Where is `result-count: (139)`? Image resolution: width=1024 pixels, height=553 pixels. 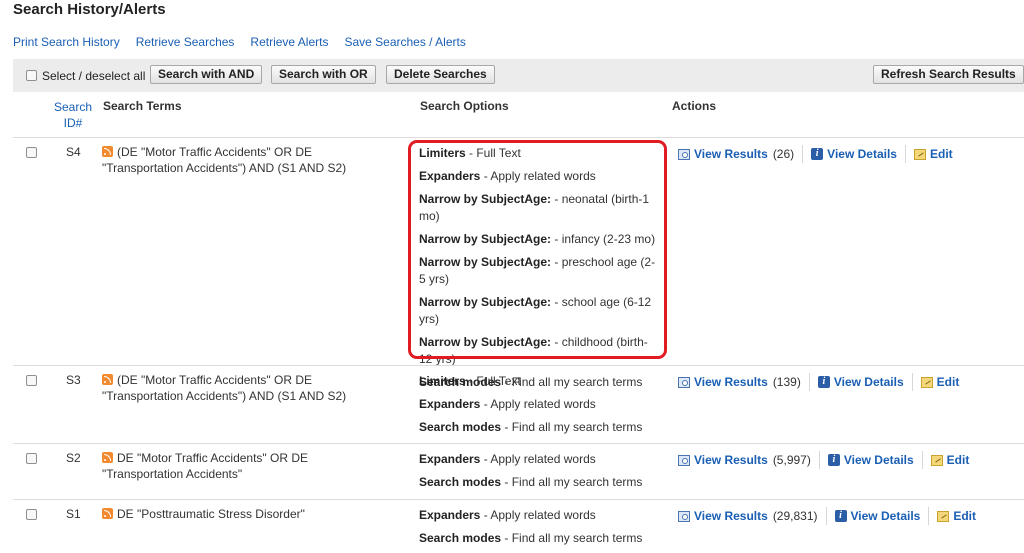
result-count: (139) is located at coordinates (786, 382).